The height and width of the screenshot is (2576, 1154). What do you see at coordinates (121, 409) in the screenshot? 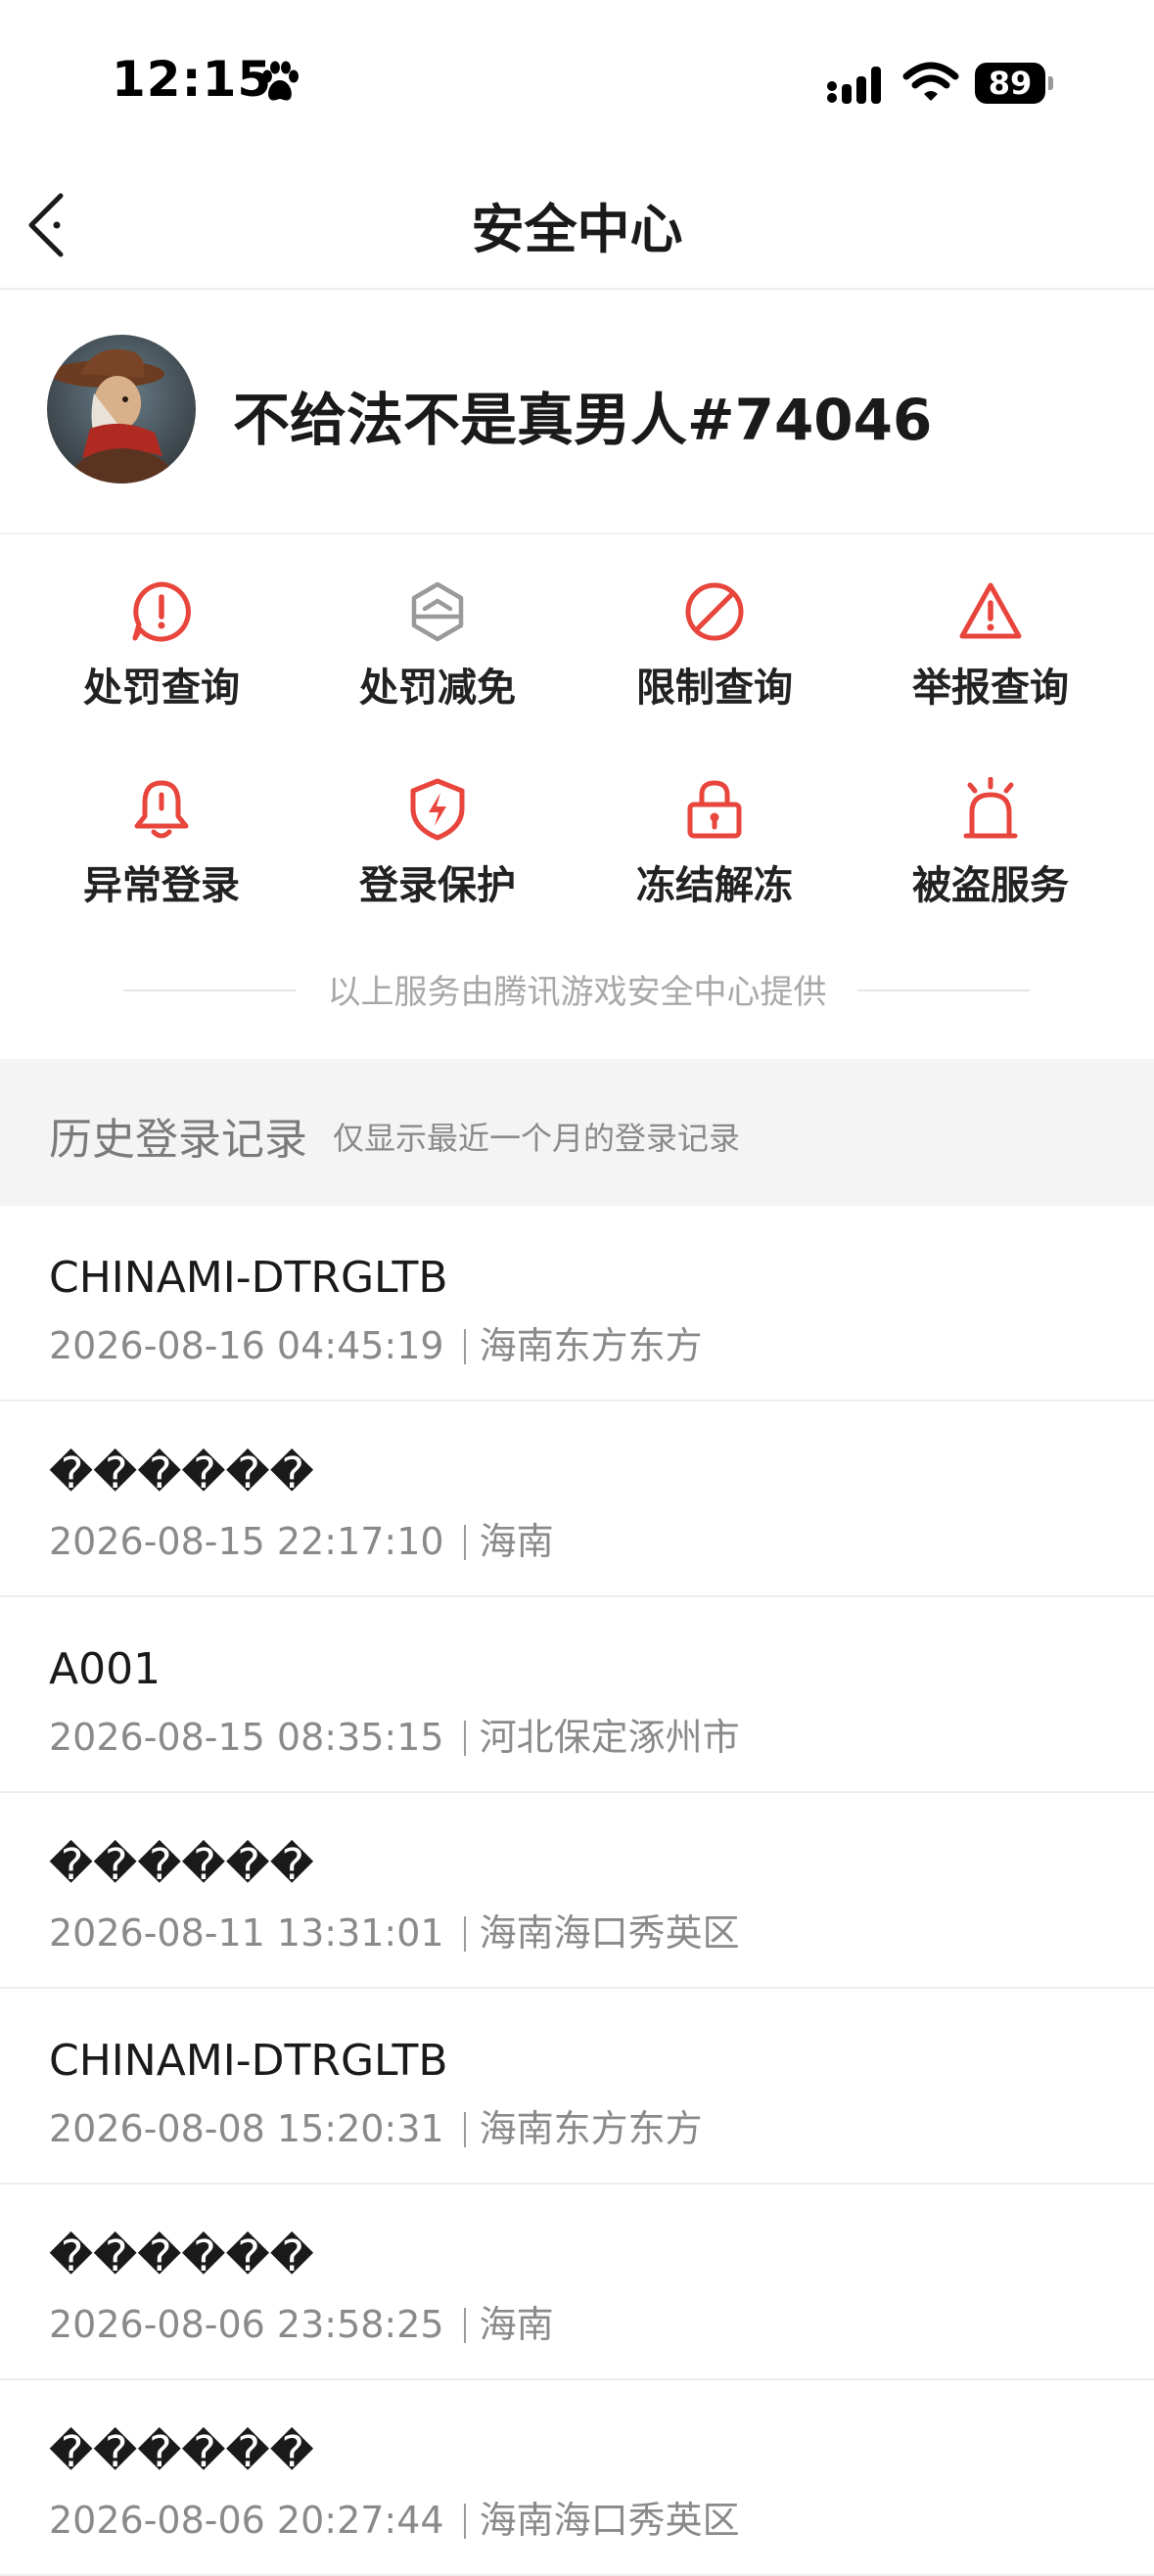
I see `avatar` at bounding box center [121, 409].